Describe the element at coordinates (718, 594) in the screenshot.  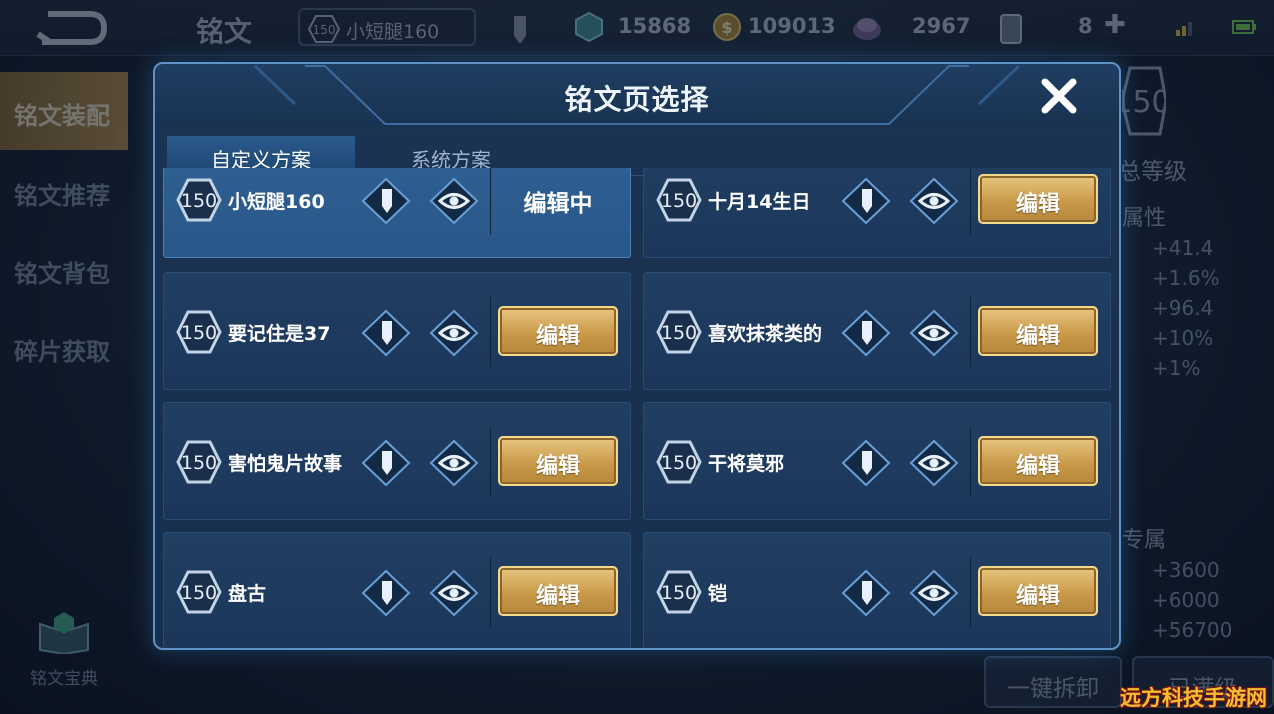
I see `page-name: 铠` at that location.